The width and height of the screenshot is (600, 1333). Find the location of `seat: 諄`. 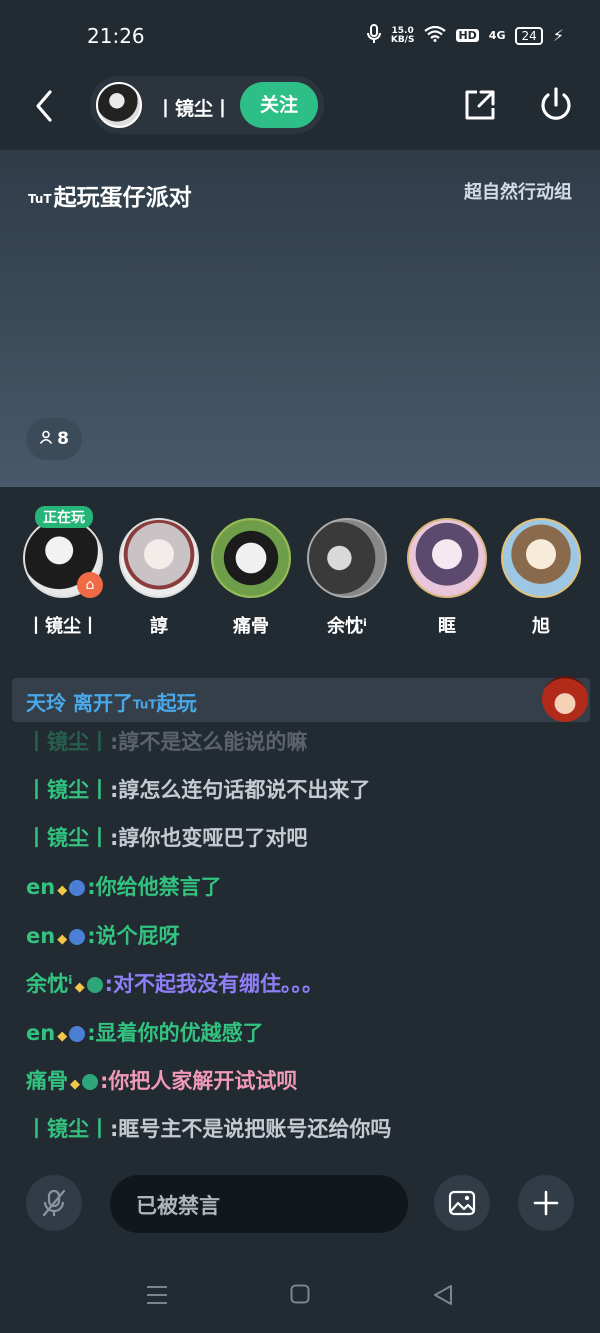

seat: 諄 is located at coordinates (159, 578).